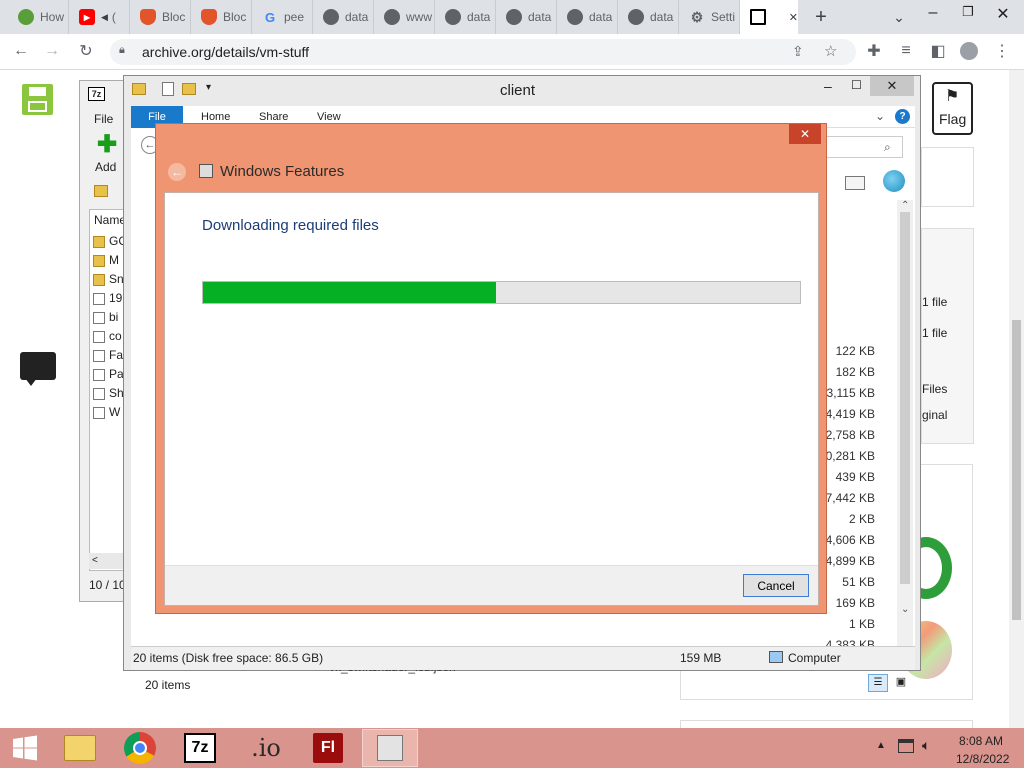 The image size is (1024, 768). What do you see at coordinates (38, 366) in the screenshot?
I see `comment-bubble-icon` at bounding box center [38, 366].